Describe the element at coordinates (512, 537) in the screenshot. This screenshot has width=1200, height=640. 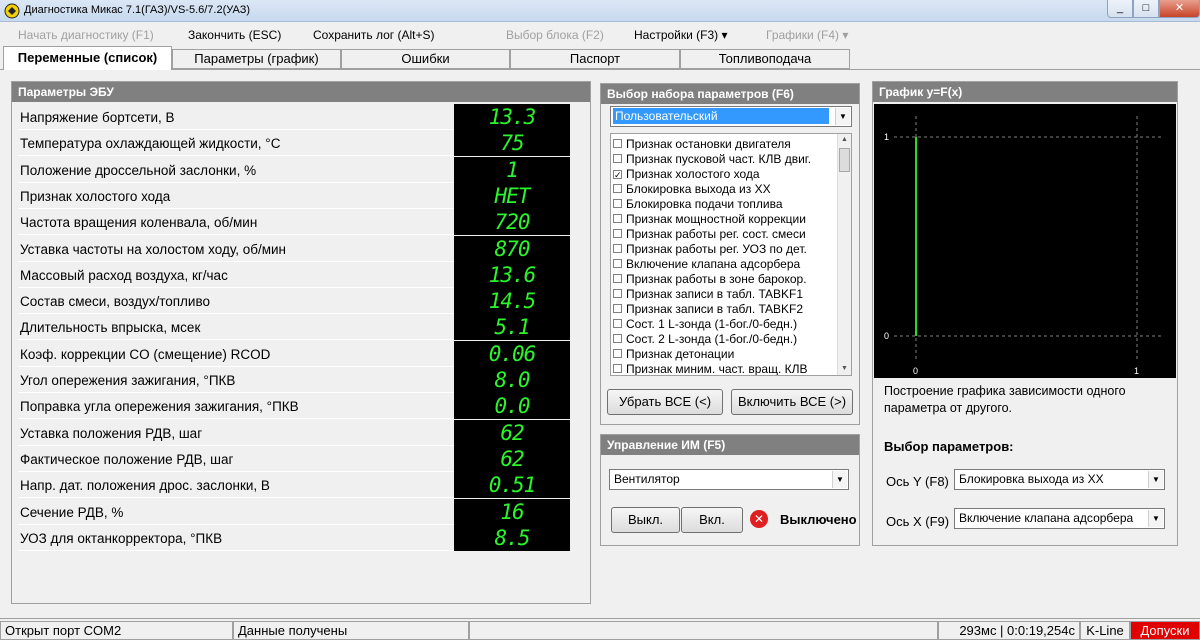
I see `ecu-param-value: 8.5` at that location.